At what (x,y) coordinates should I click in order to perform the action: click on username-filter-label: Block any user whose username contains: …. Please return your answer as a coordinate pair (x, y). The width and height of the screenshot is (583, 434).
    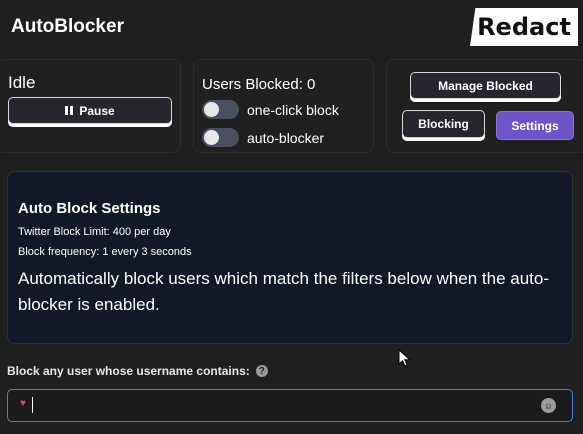
    Looking at the image, I should click on (137, 371).